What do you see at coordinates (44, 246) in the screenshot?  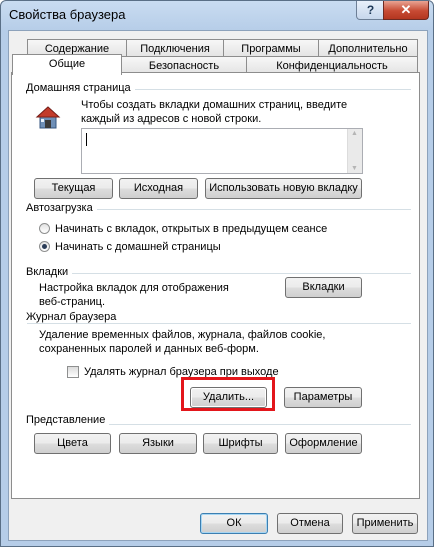 I see `startup-home-page-radio` at bounding box center [44, 246].